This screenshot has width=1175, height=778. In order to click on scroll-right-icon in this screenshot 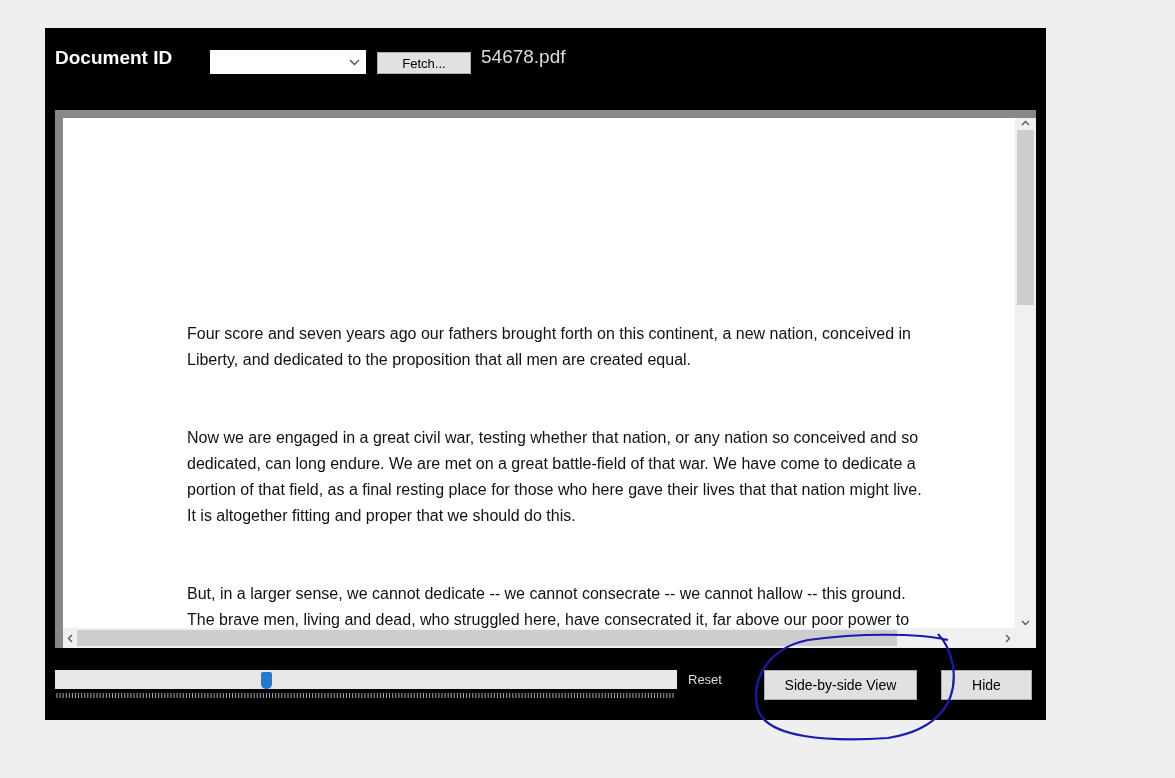, I will do `click(1008, 638)`.